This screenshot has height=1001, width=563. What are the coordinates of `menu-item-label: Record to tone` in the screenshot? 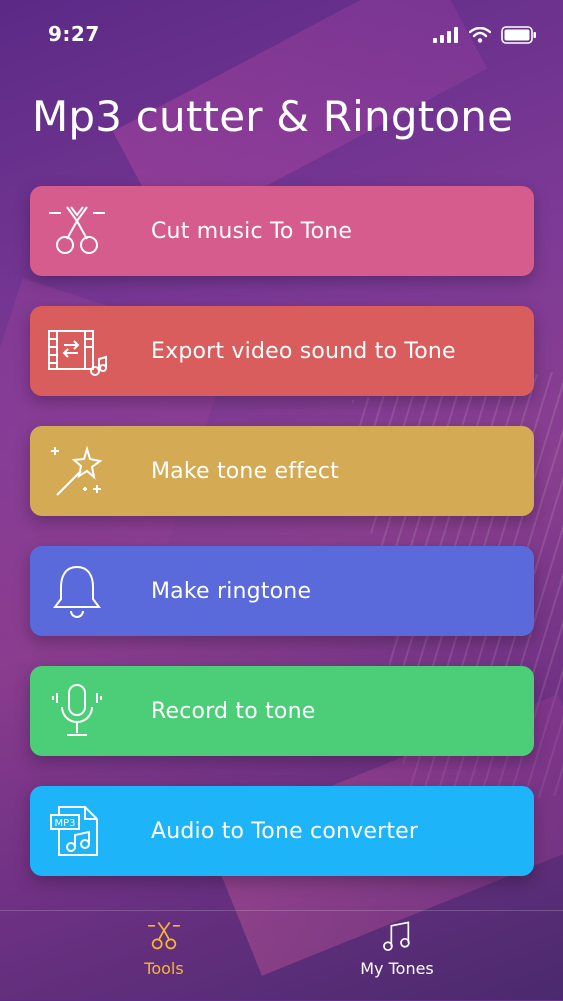 It's located at (233, 711).